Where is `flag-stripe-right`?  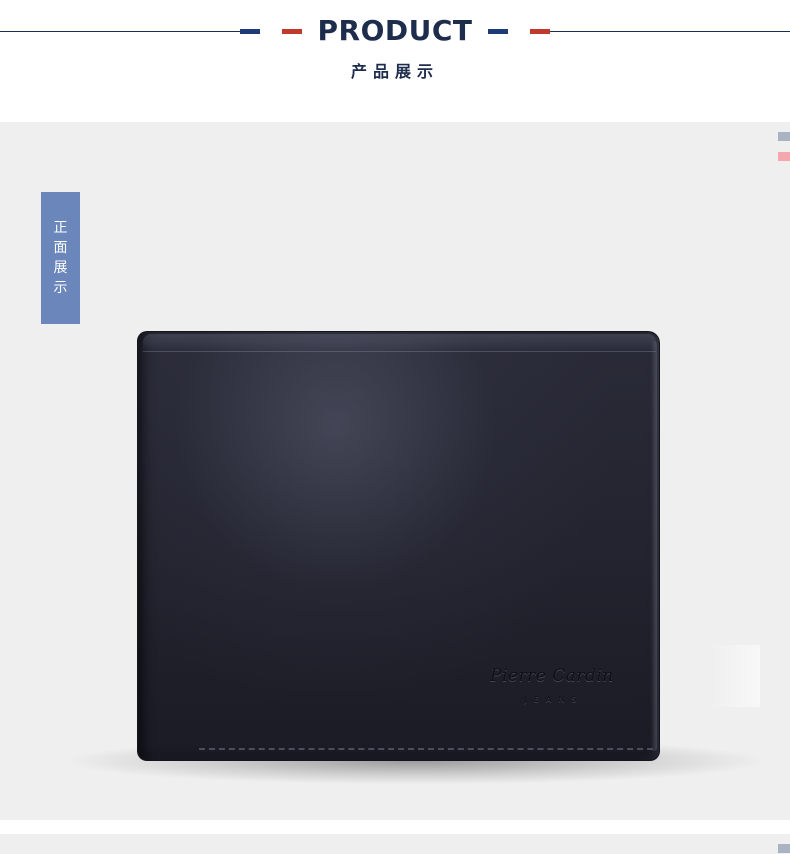 flag-stripe-right is located at coordinates (519, 31).